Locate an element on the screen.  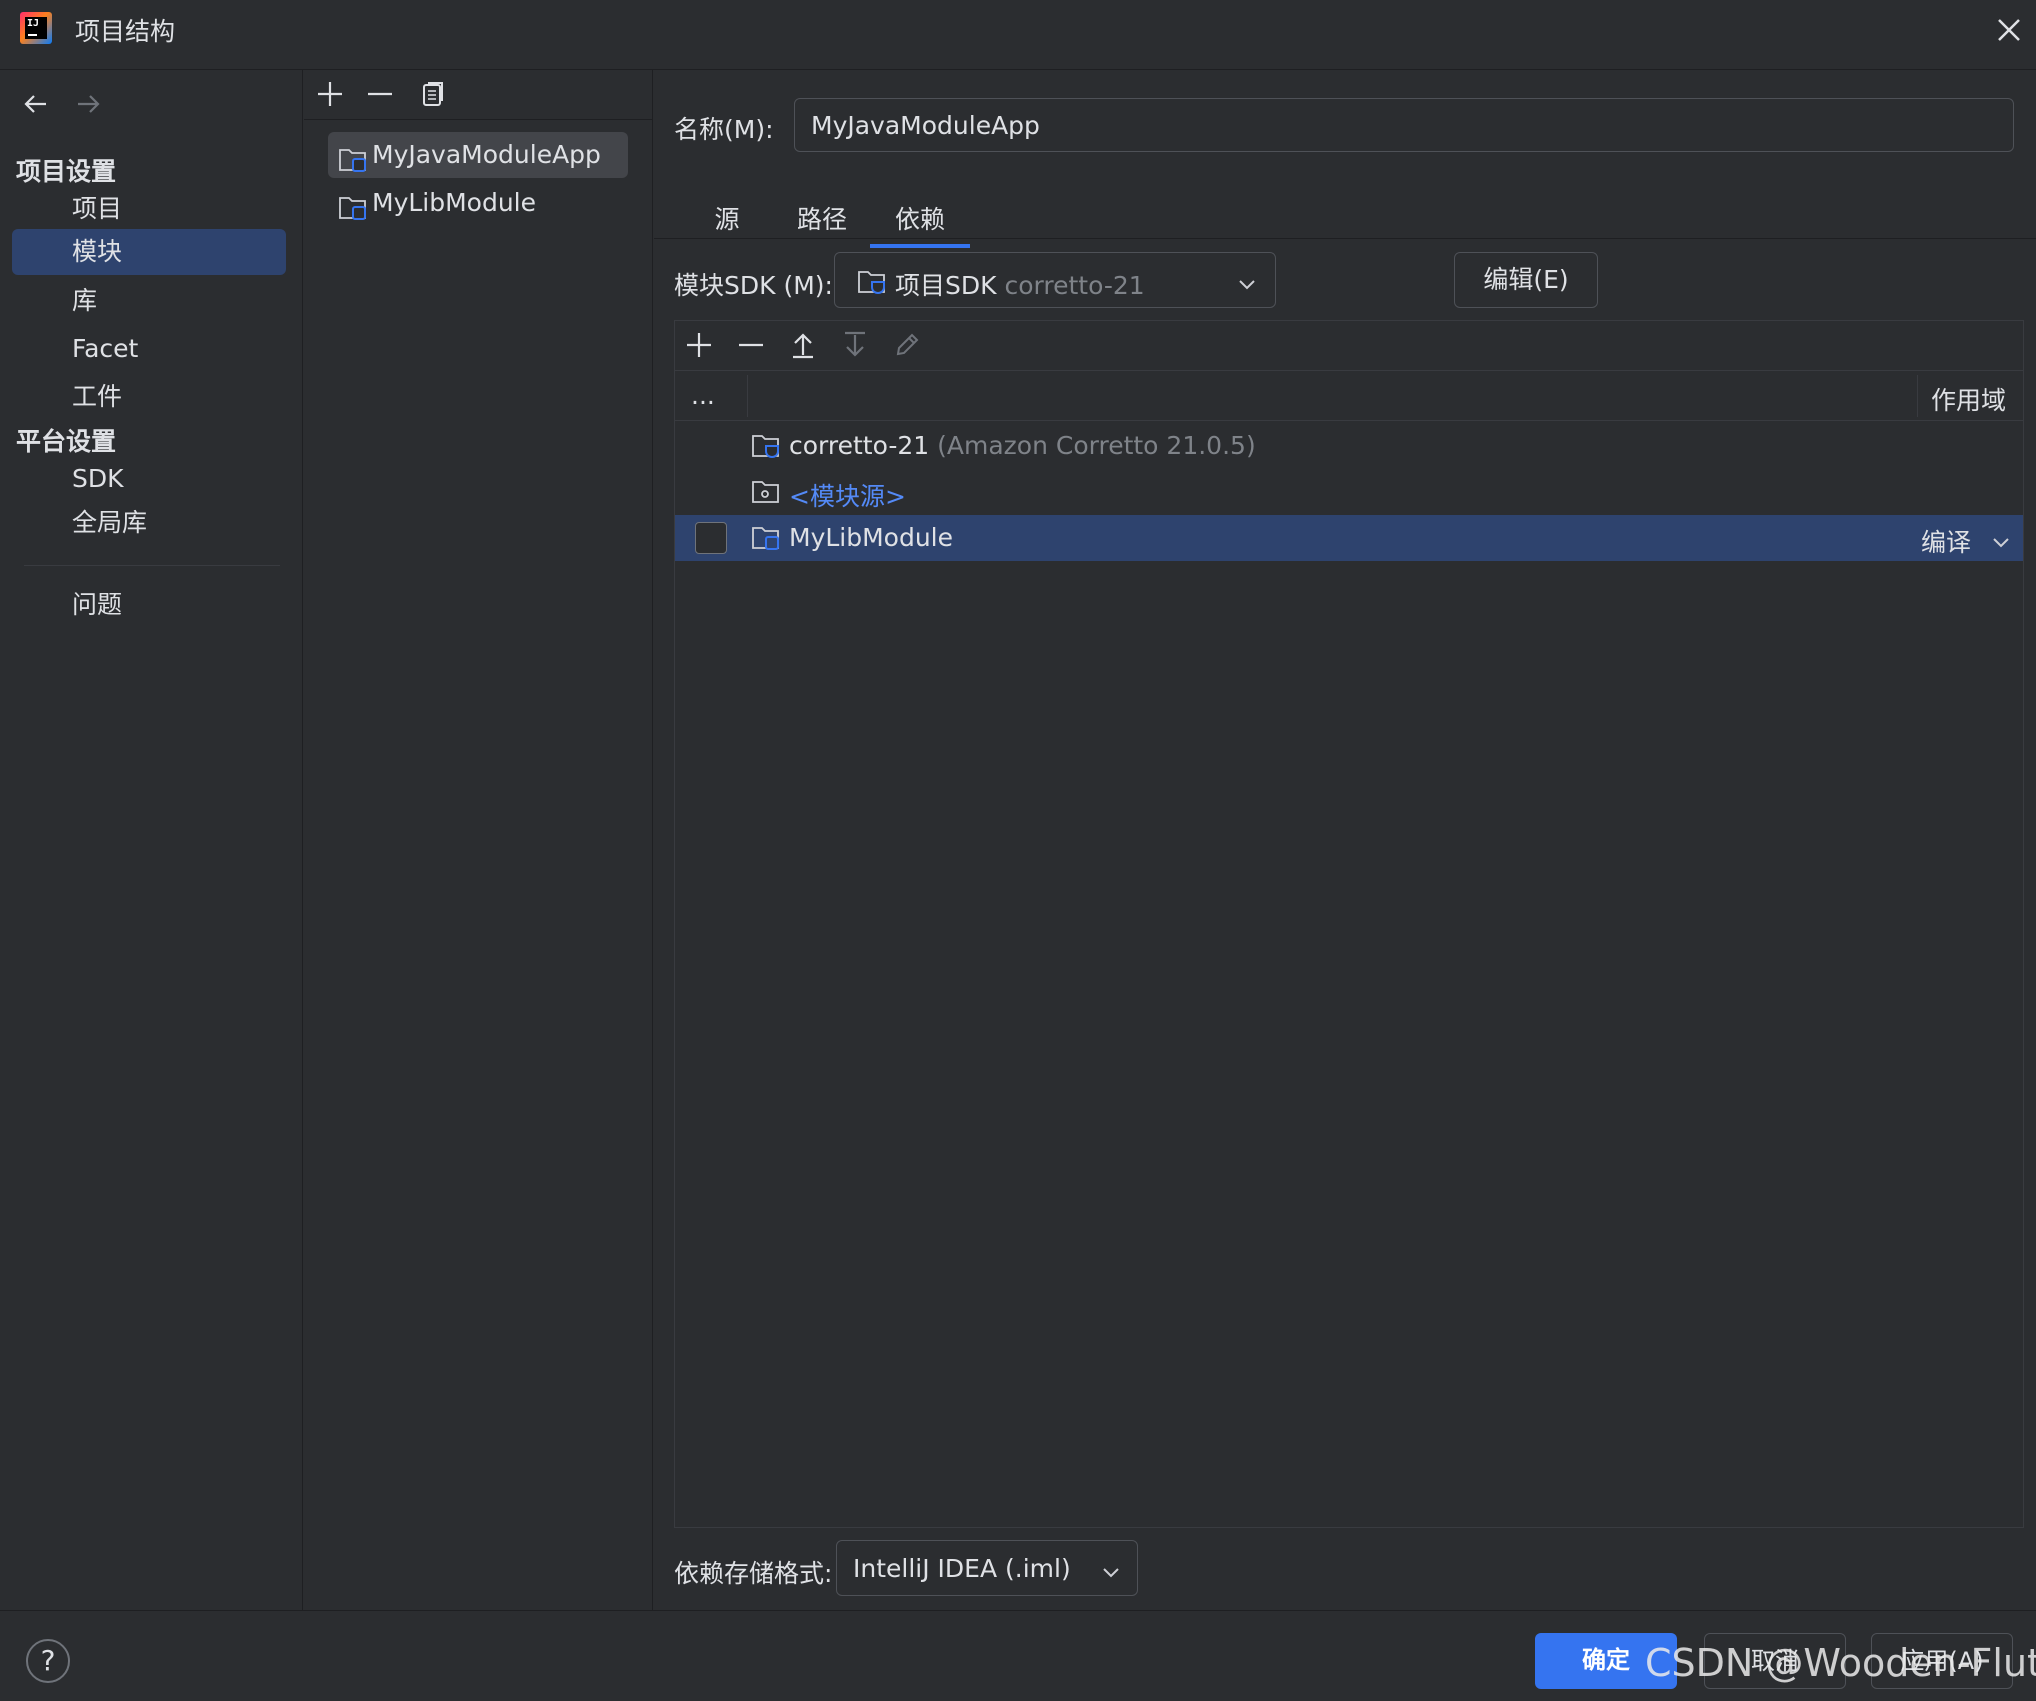
storage-format-label: 依赖存储格式: is located at coordinates (753, 1573).